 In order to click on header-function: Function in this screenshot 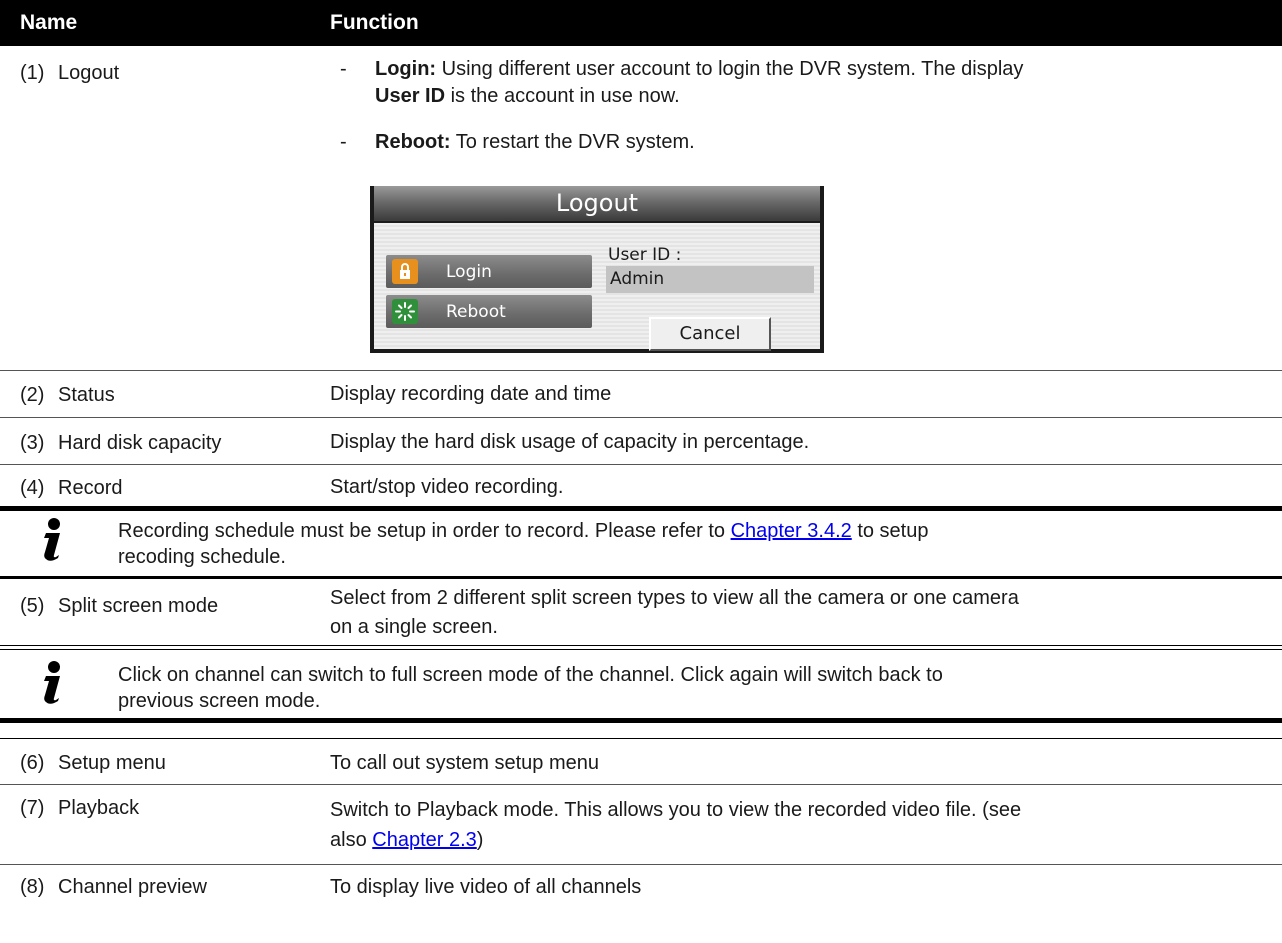, I will do `click(374, 22)`.